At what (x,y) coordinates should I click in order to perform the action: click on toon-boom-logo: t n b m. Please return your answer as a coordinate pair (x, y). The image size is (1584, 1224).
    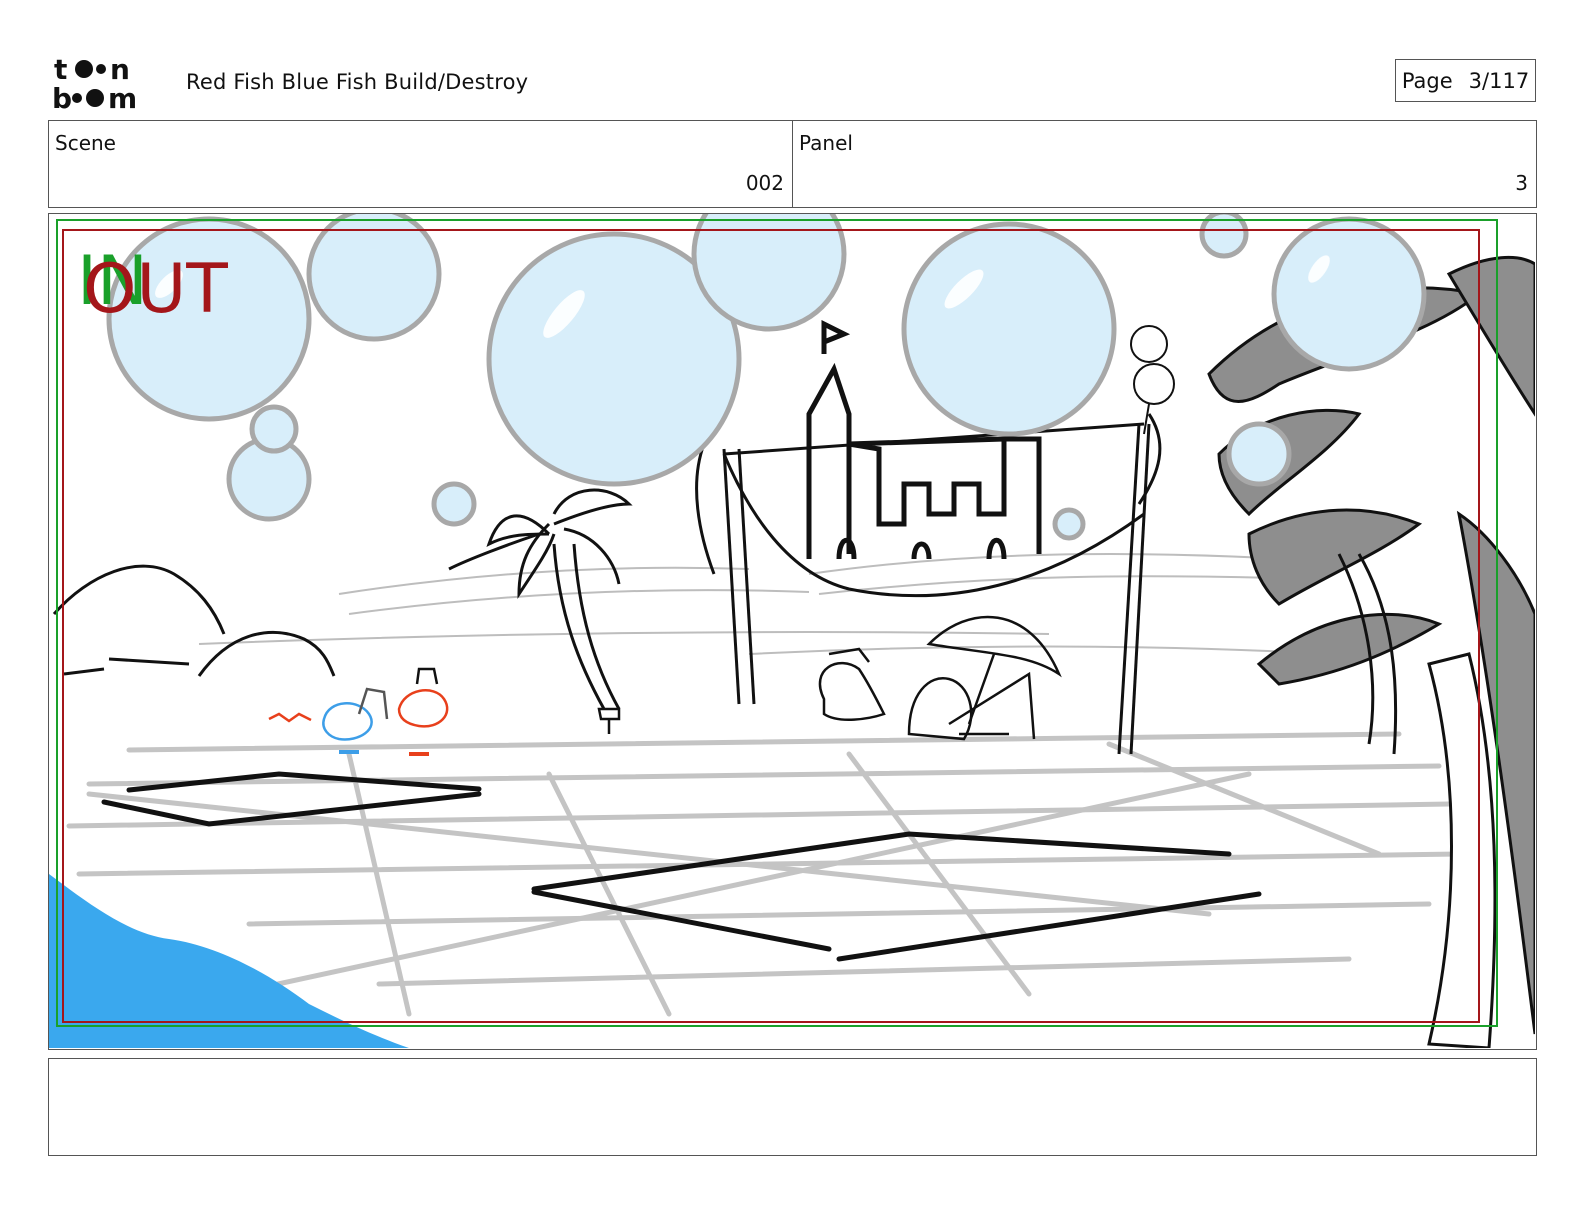
    Looking at the image, I should click on (94, 82).